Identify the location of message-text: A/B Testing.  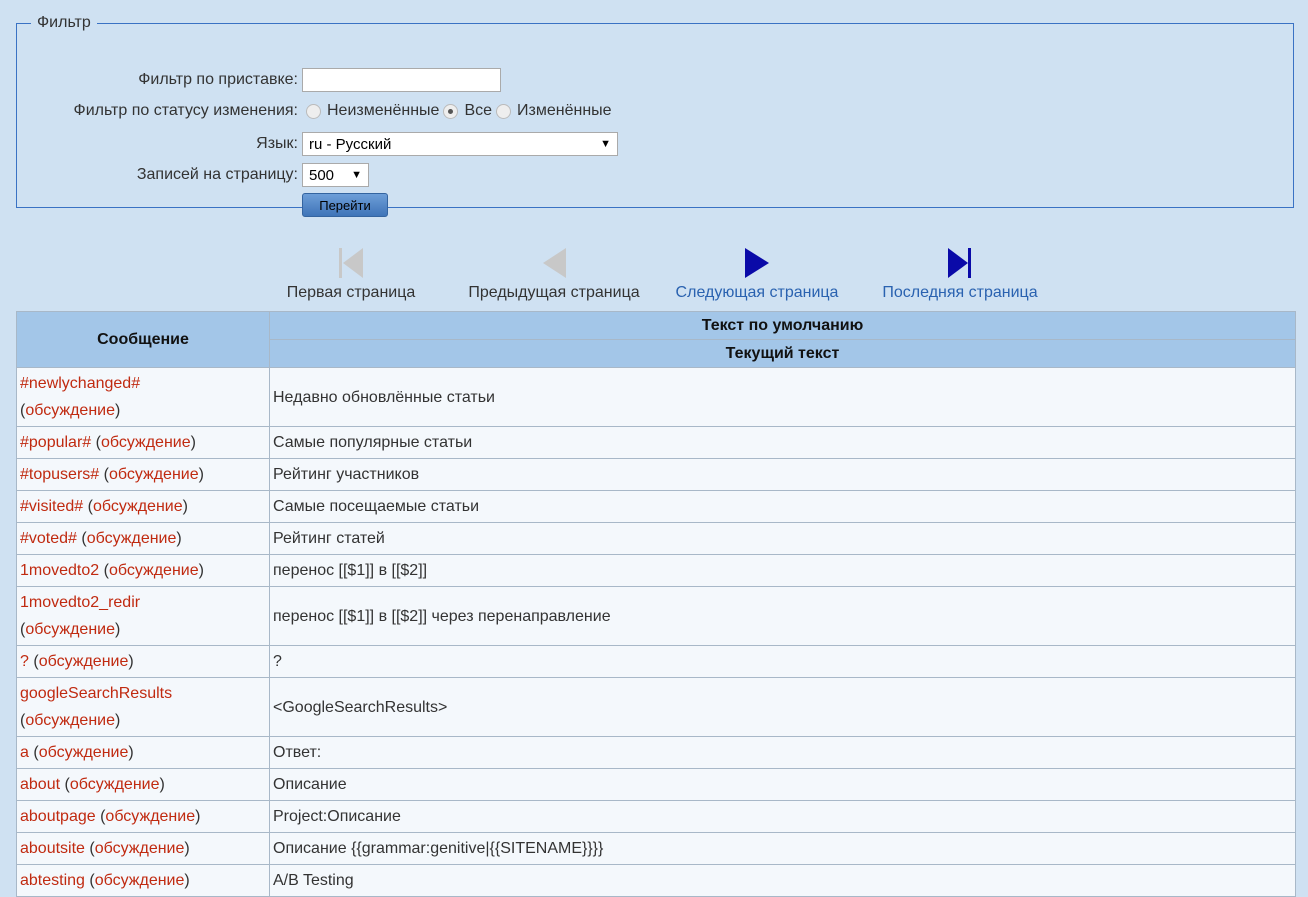
(782, 880).